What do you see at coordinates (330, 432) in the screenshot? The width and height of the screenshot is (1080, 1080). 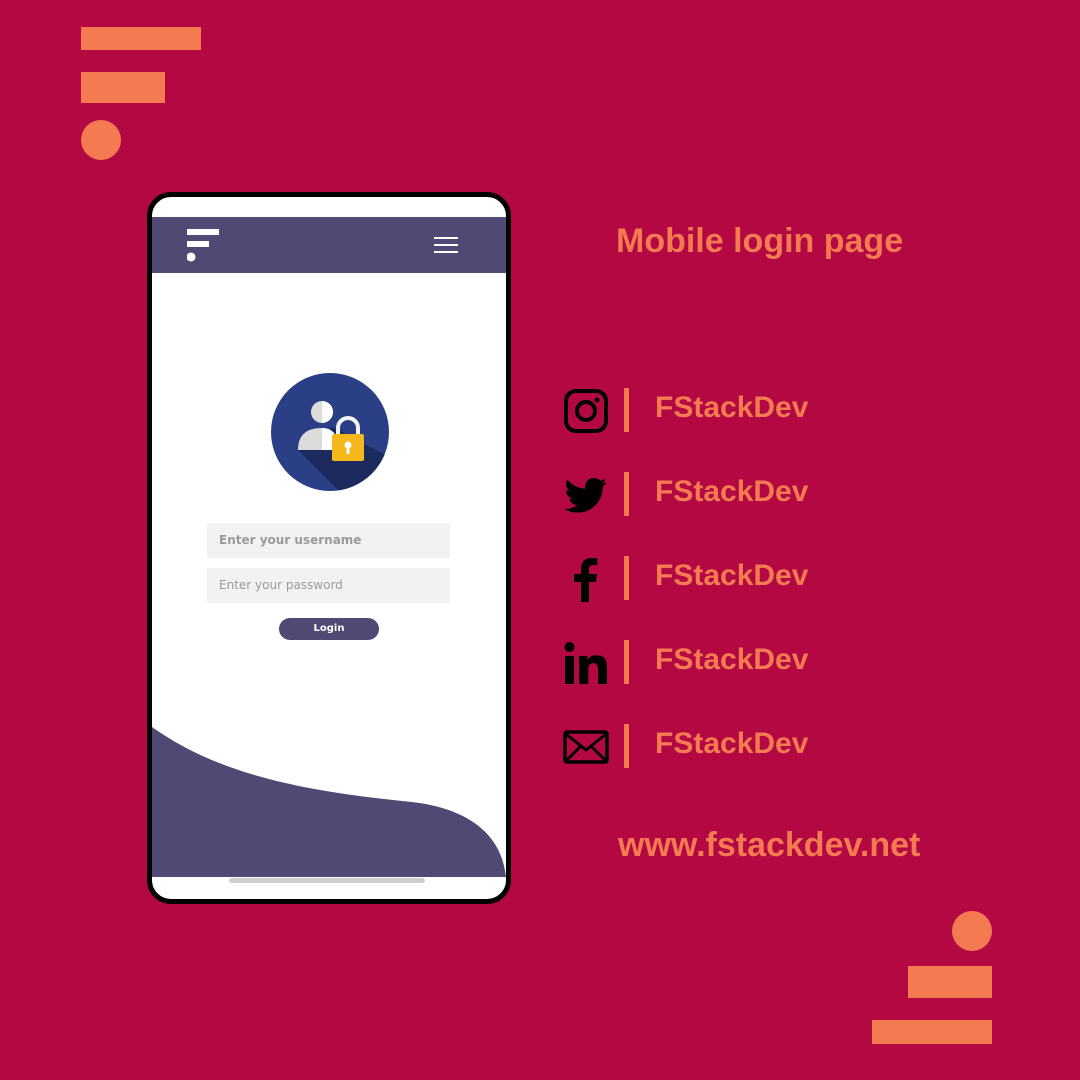 I see `user-lock-icon` at bounding box center [330, 432].